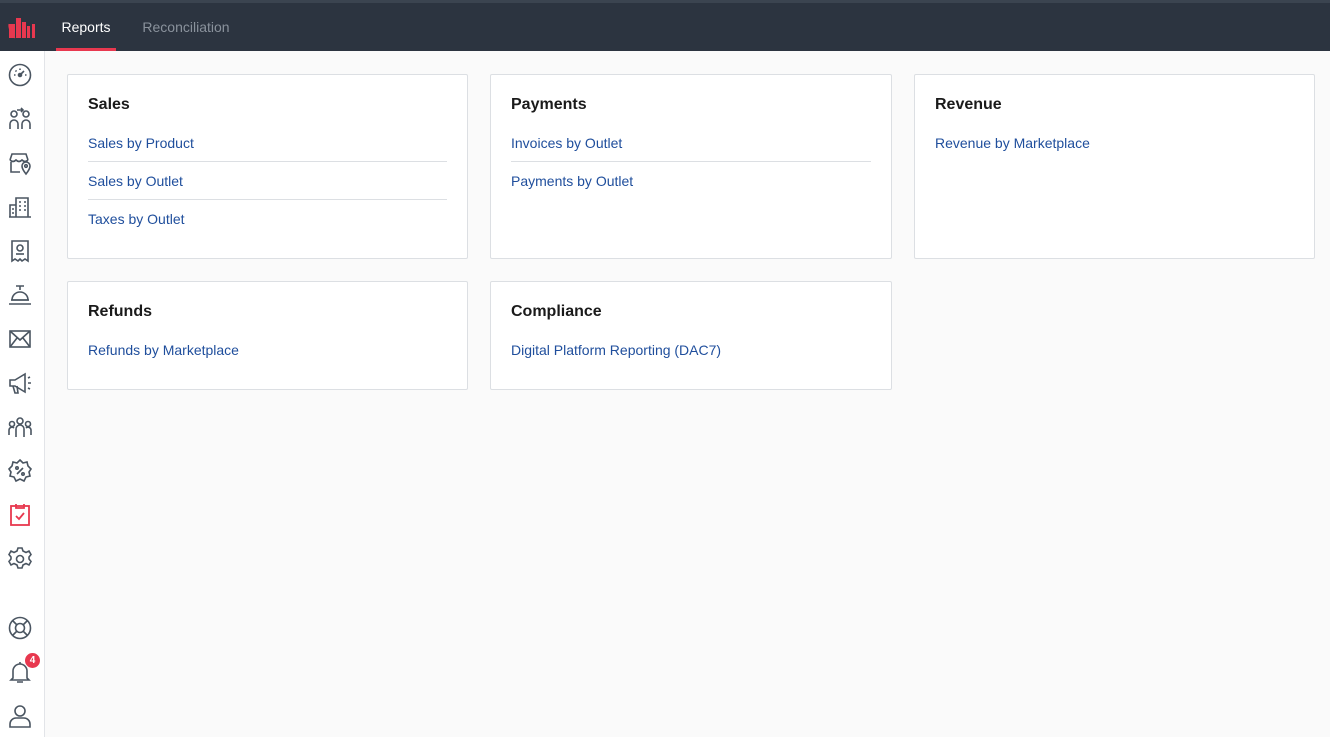  What do you see at coordinates (20, 207) in the screenshot?
I see `buildings-icon` at bounding box center [20, 207].